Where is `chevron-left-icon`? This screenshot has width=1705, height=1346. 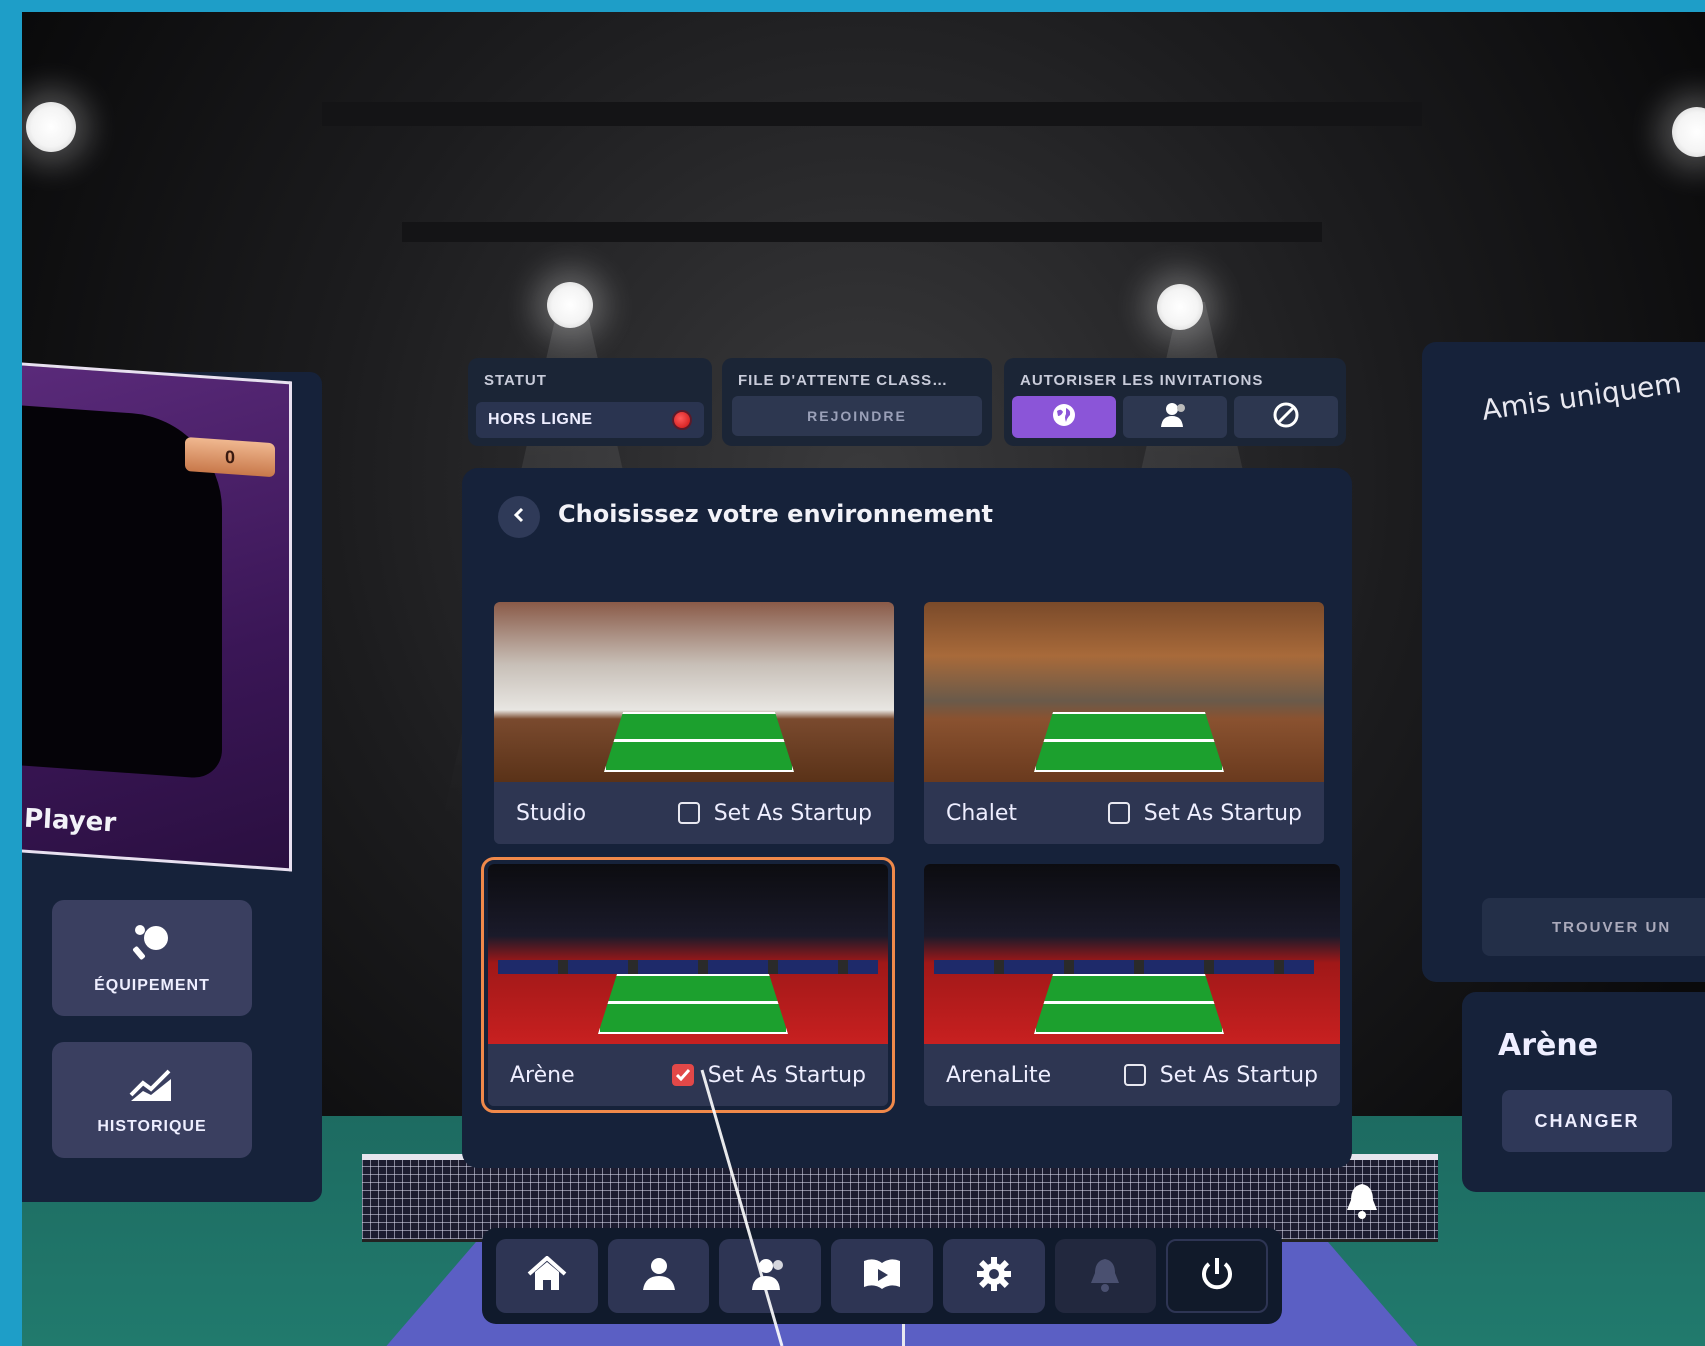
chevron-left-icon is located at coordinates (519, 517).